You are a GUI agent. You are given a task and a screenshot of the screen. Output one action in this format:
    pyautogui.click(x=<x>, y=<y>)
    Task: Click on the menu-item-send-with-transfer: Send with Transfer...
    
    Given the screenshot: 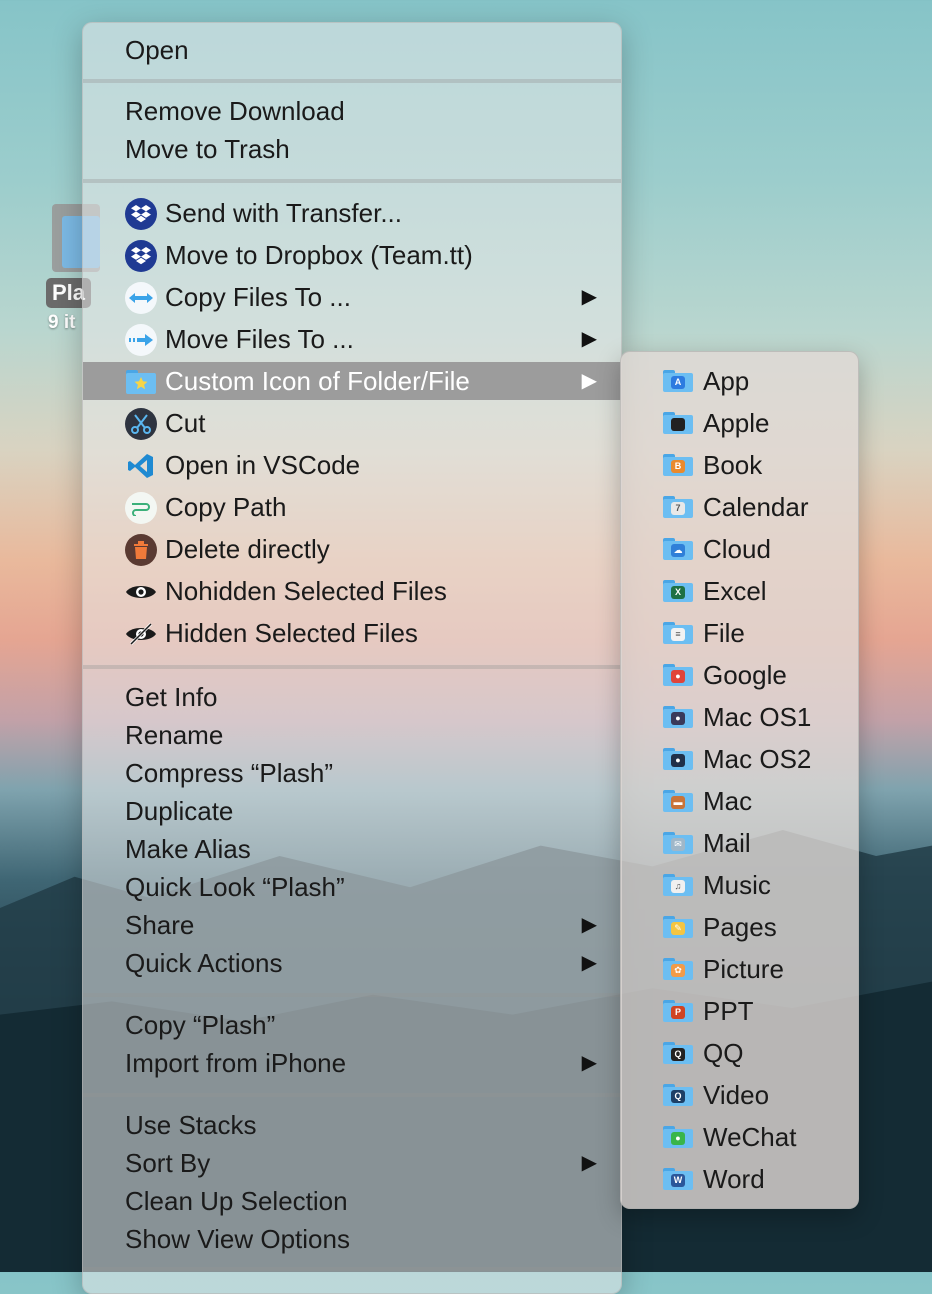 What is the action you would take?
    pyautogui.click(x=352, y=213)
    